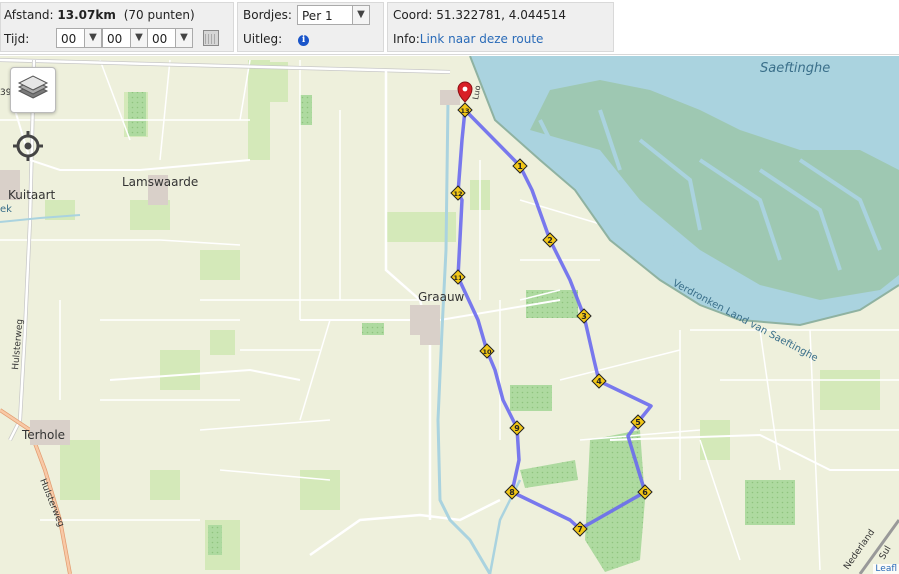 The height and width of the screenshot is (574, 899). I want to click on waypoint-label: 6, so click(645, 492).